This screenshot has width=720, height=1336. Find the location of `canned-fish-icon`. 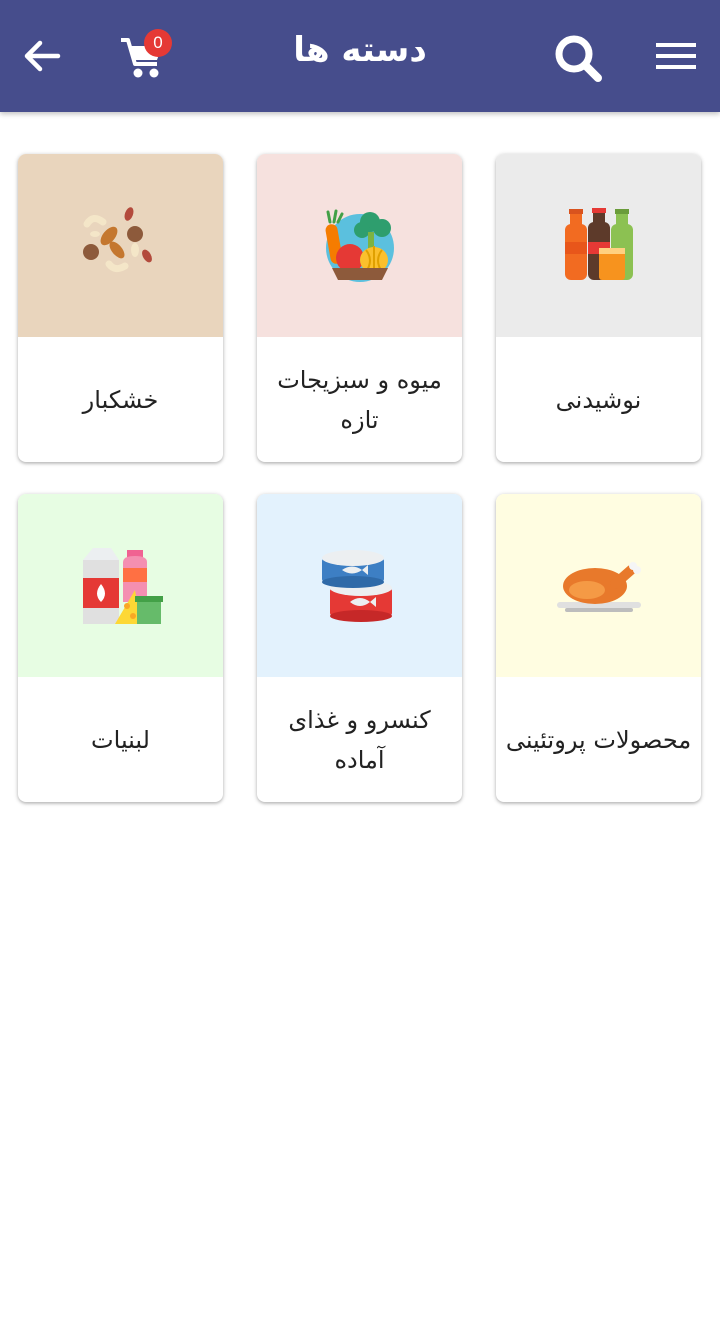

canned-fish-icon is located at coordinates (356, 585).